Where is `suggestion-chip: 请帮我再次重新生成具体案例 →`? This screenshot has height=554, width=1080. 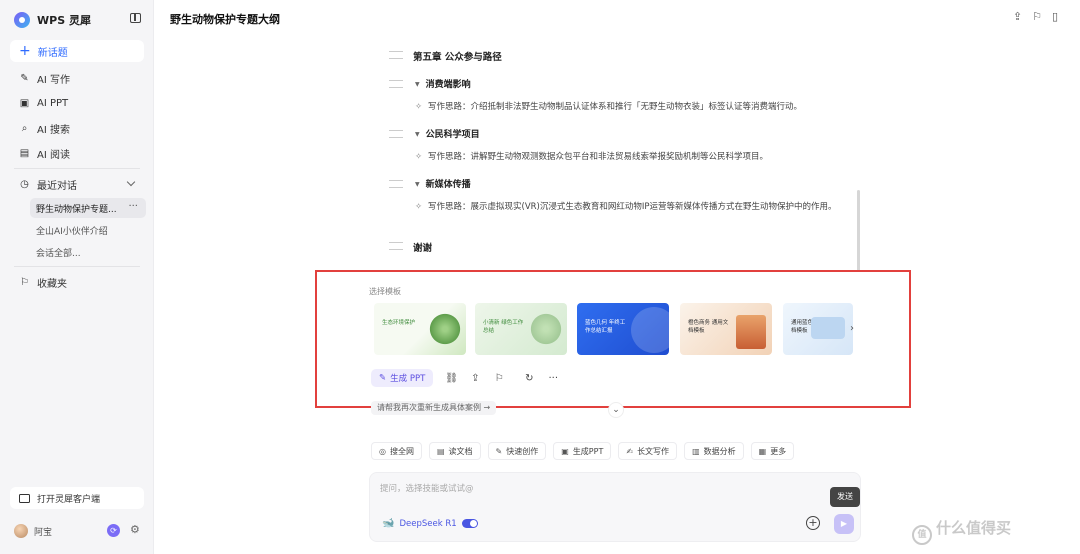 suggestion-chip: 请帮我再次重新生成具体案例 → is located at coordinates (434, 408).